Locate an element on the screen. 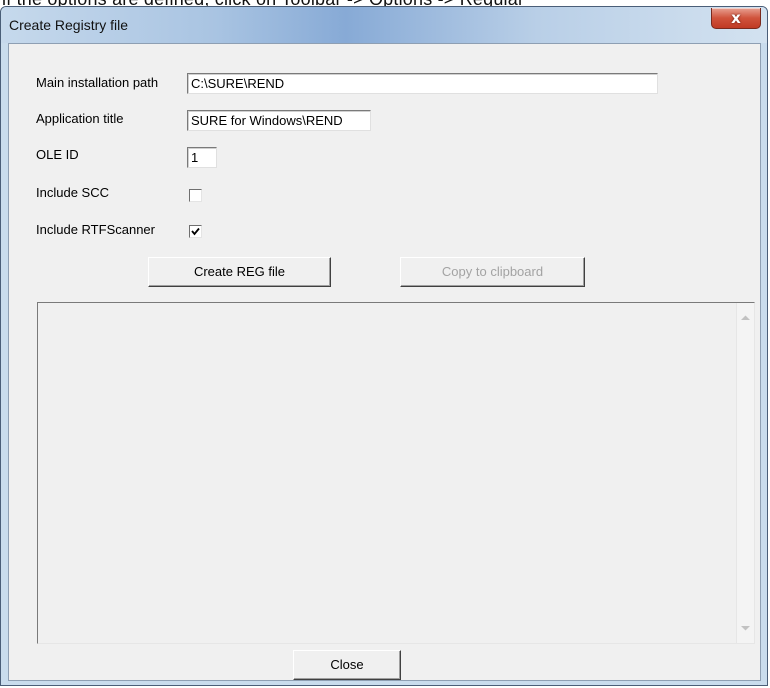 Image resolution: width=770 pixels, height=688 pixels. app-title-label: Application title is located at coordinates (80, 118).